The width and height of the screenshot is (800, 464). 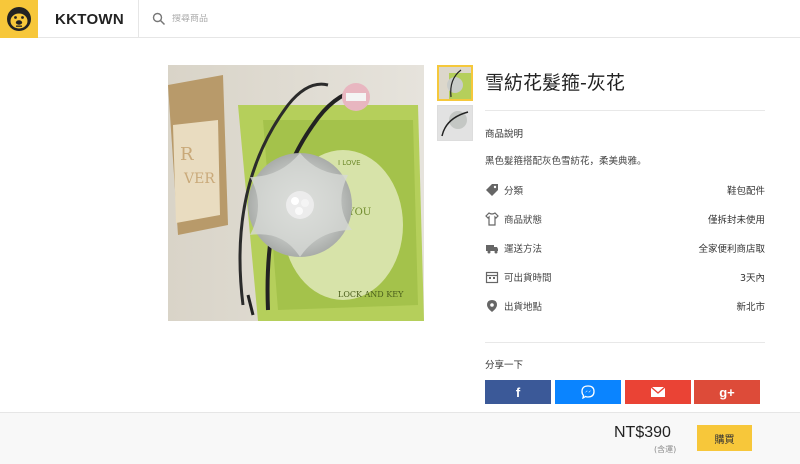 What do you see at coordinates (138, 19) in the screenshot?
I see `header-divider` at bounding box center [138, 19].